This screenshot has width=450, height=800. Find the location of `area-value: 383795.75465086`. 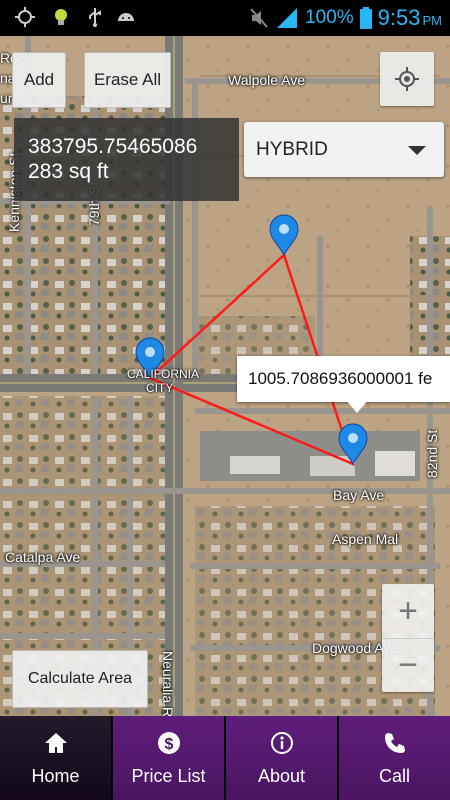

area-value: 383795.75465086 is located at coordinates (113, 146).